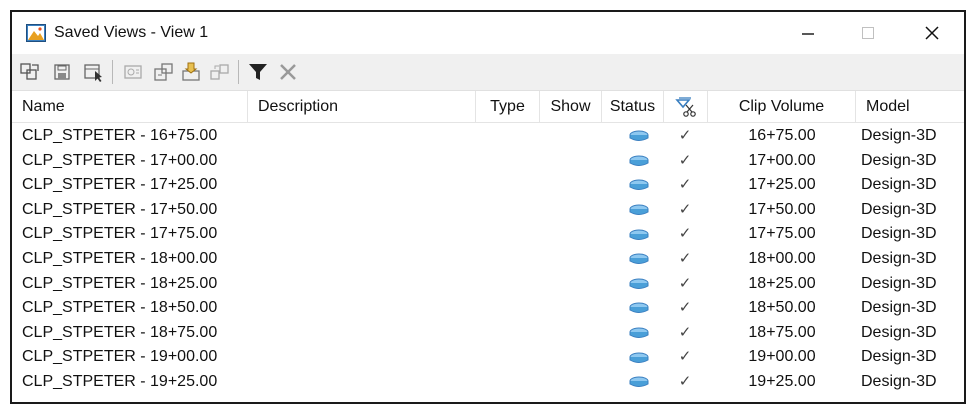  What do you see at coordinates (782, 283) in the screenshot?
I see `row-clip-volume: 18+25.00` at bounding box center [782, 283].